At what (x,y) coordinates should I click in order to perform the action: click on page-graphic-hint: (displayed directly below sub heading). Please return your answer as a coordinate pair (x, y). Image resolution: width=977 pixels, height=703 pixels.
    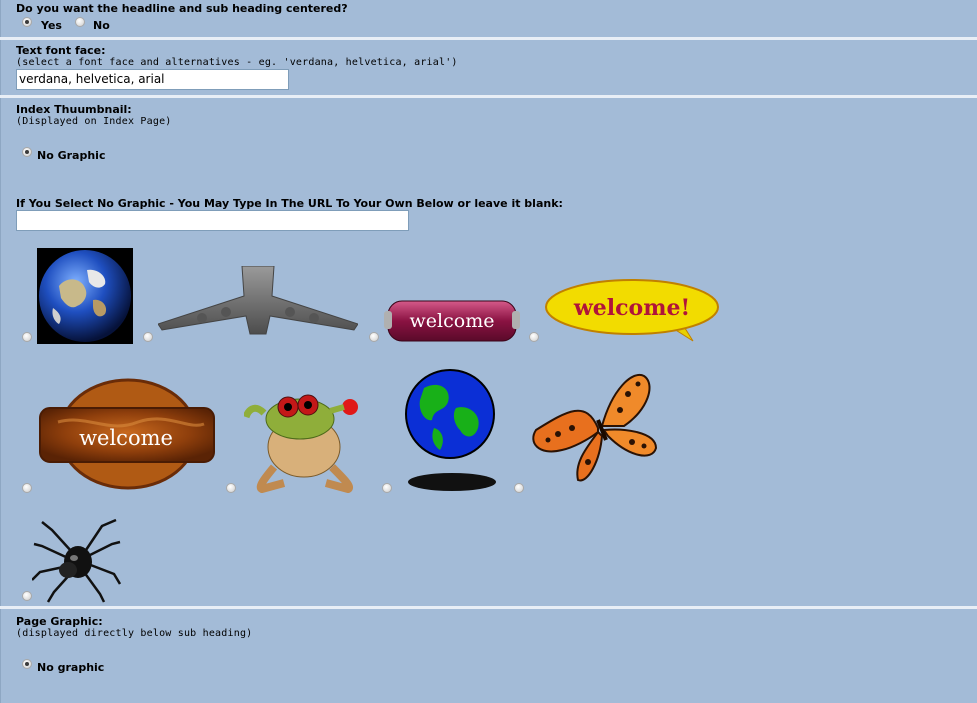
    Looking at the image, I should click on (134, 633).